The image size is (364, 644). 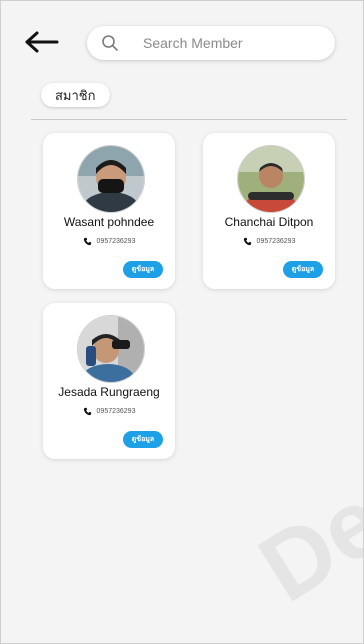 I want to click on search-icon, so click(x=111, y=43).